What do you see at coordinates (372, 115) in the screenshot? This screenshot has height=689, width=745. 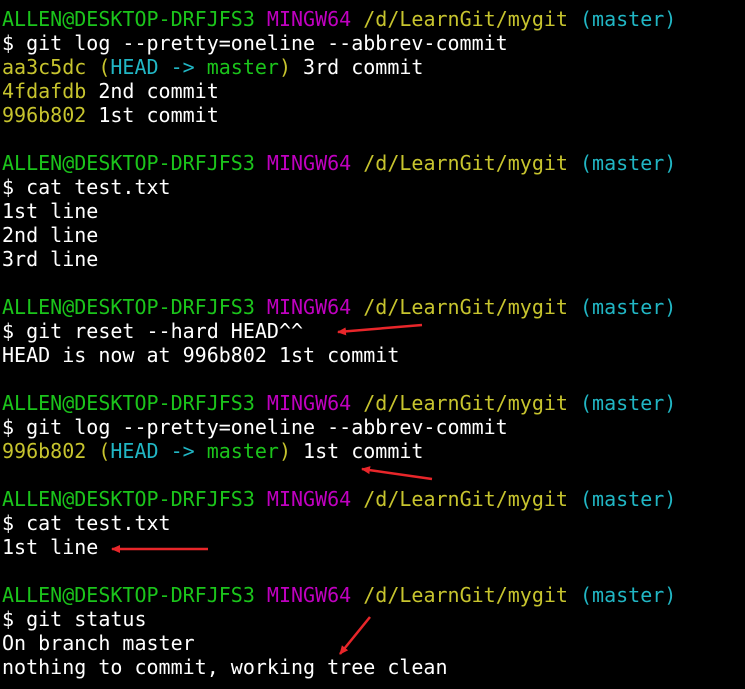 I see `terminal-line: 996b802 1st commit` at bounding box center [372, 115].